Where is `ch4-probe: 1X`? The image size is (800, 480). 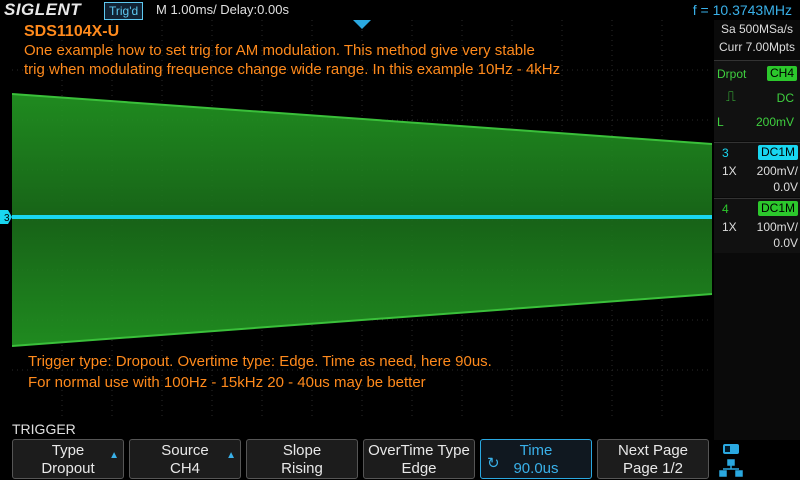 ch4-probe: 1X is located at coordinates (729, 227).